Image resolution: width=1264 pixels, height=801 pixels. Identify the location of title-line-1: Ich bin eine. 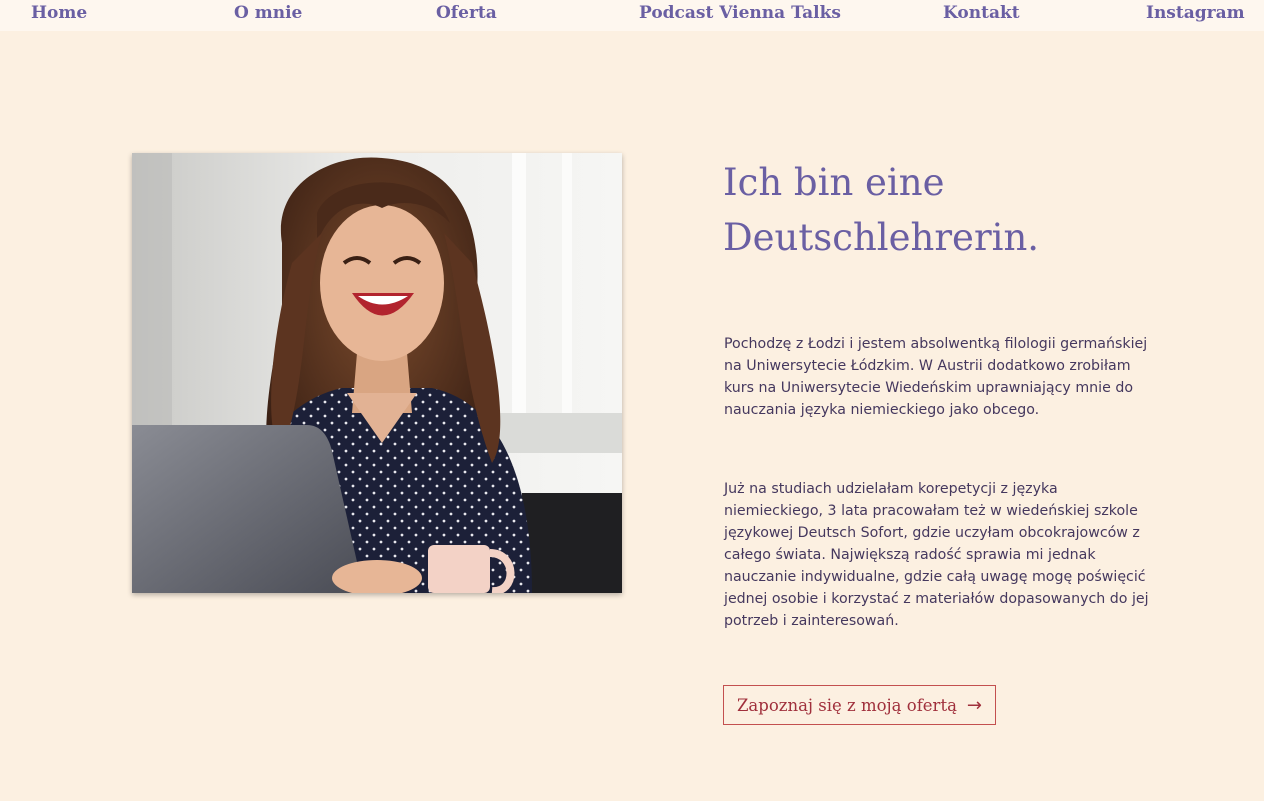
(834, 182).